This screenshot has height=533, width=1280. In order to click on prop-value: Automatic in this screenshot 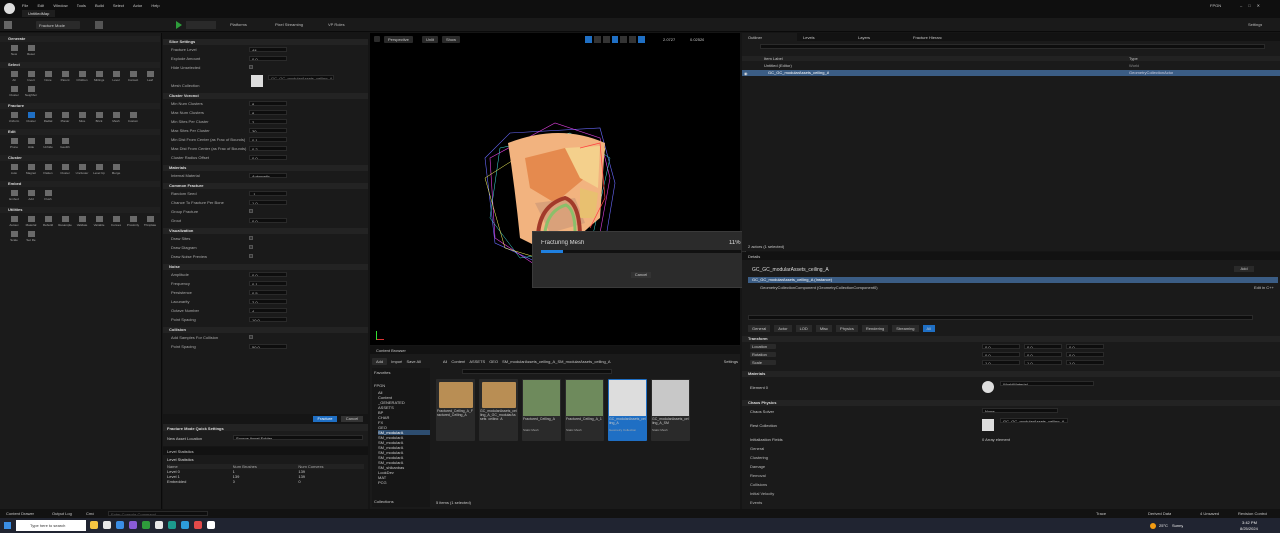, I will do `click(268, 175)`.